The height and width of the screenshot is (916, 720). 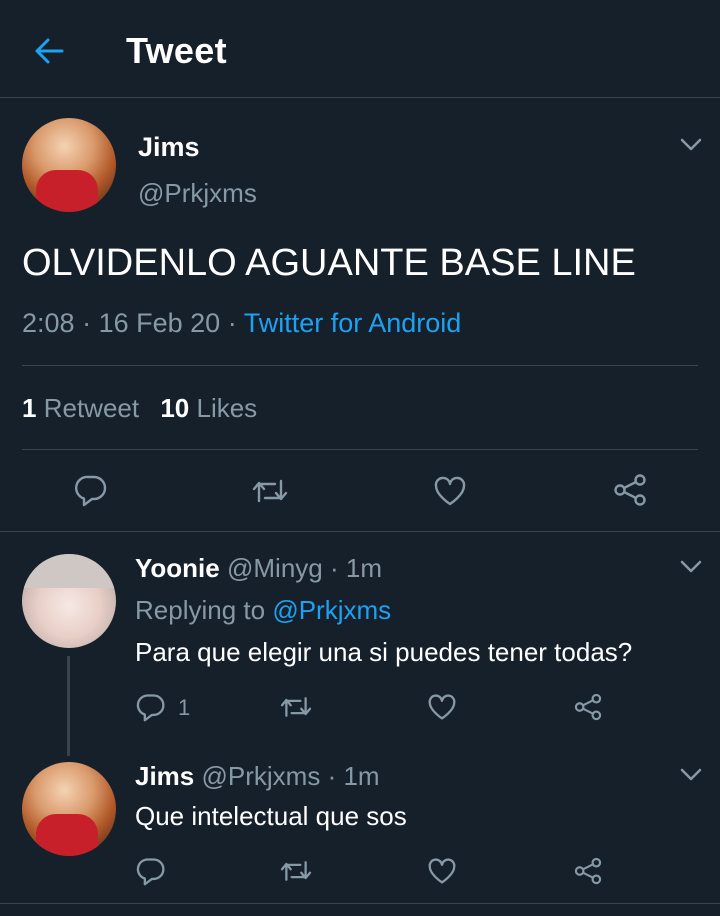 I want to click on engagement-stats: 1 Retweet 10 Likes, so click(x=139, y=408).